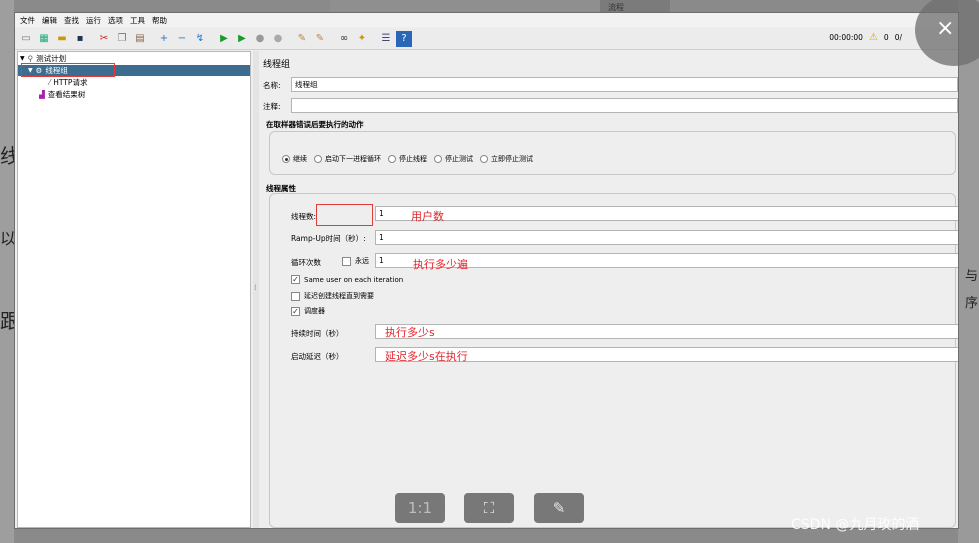  What do you see at coordinates (612, 153) in the screenshot?
I see `error-action-section` at bounding box center [612, 153].